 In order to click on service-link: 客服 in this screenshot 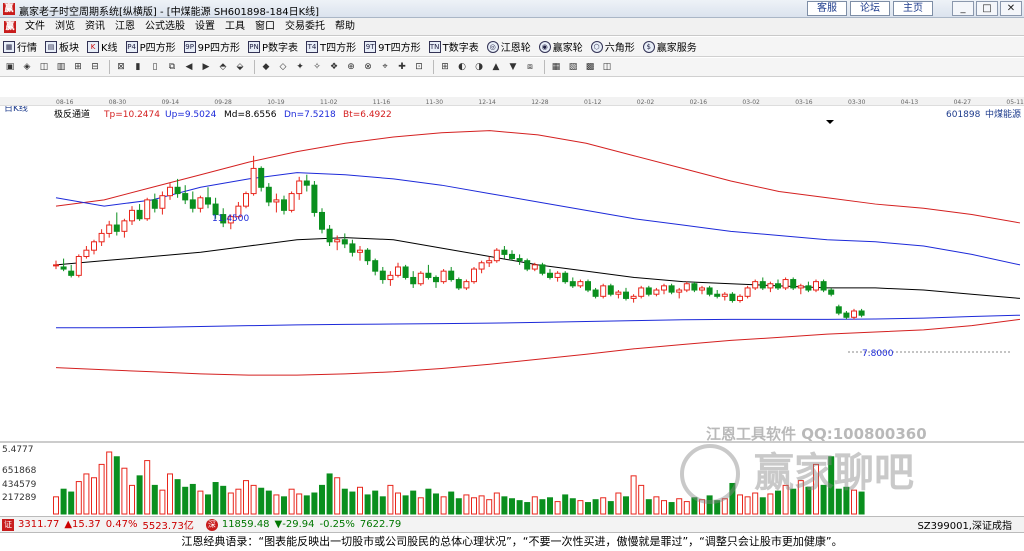, I will do `click(827, 8)`.